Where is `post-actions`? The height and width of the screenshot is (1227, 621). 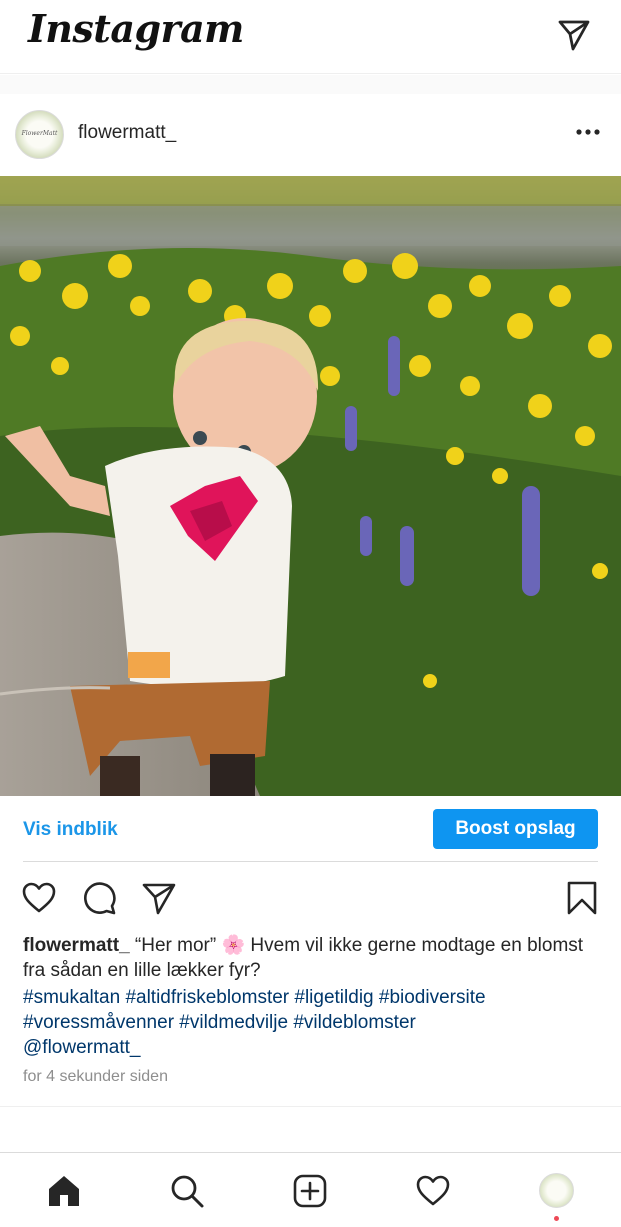 post-actions is located at coordinates (310, 900).